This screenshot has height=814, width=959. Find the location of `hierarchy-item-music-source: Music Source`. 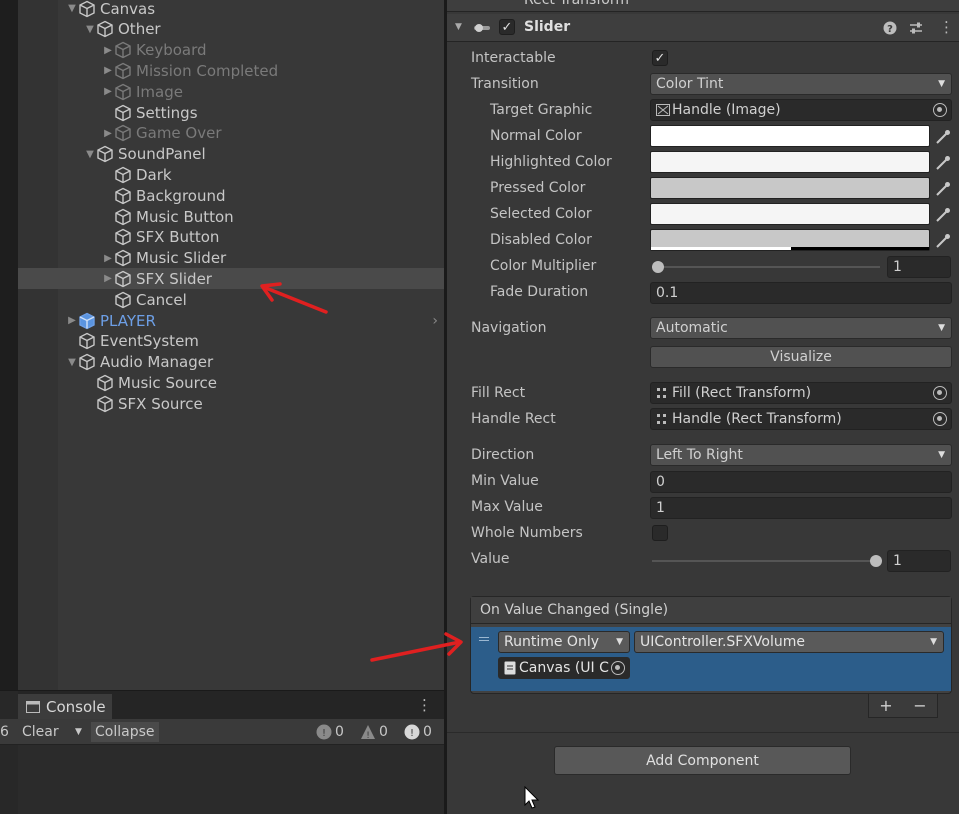

hierarchy-item-music-source: Music Source is located at coordinates (251, 382).